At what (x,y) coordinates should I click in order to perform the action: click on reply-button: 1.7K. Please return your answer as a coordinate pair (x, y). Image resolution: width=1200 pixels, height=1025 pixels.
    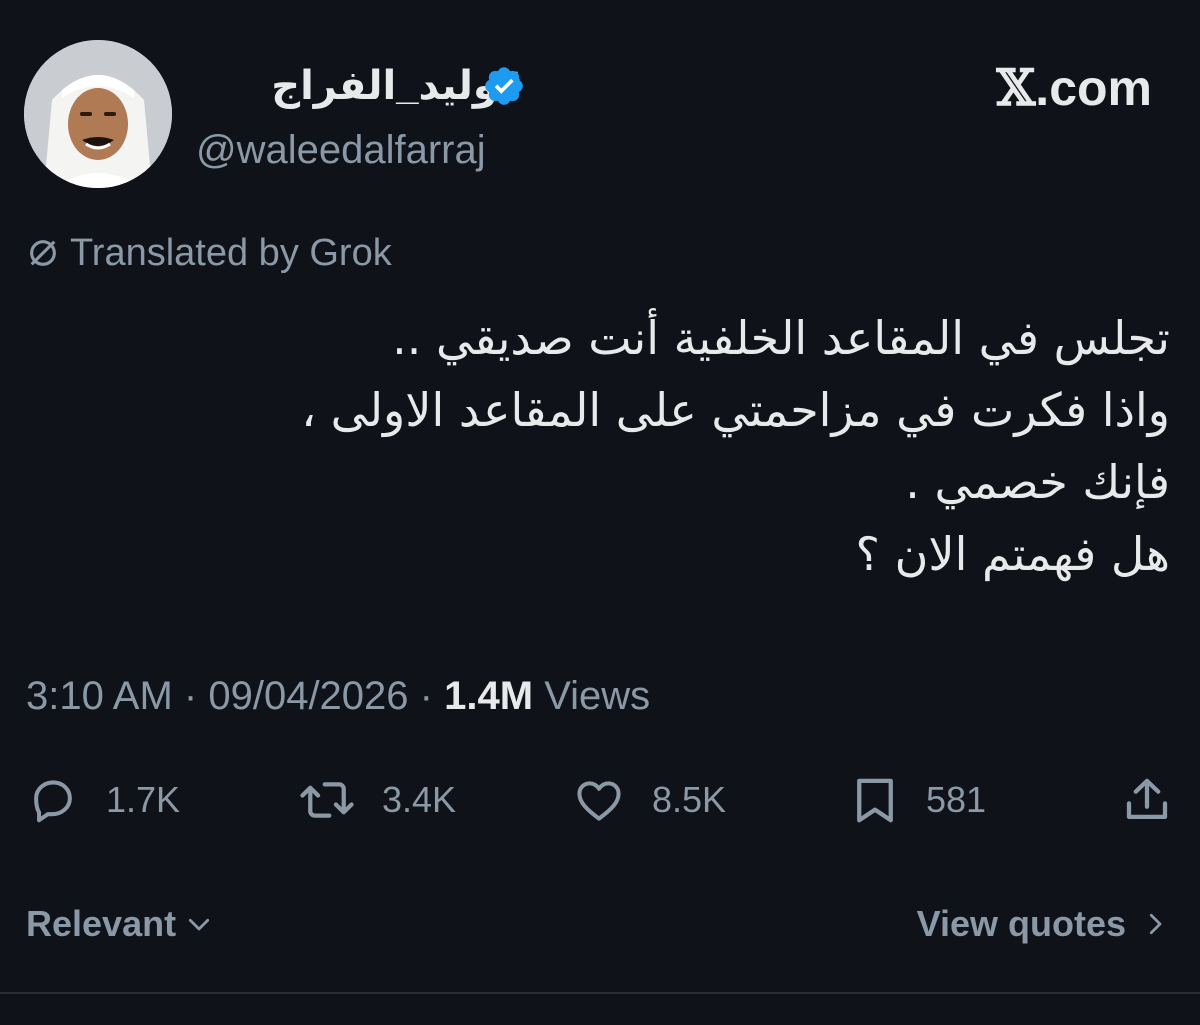
    Looking at the image, I should click on (103, 800).